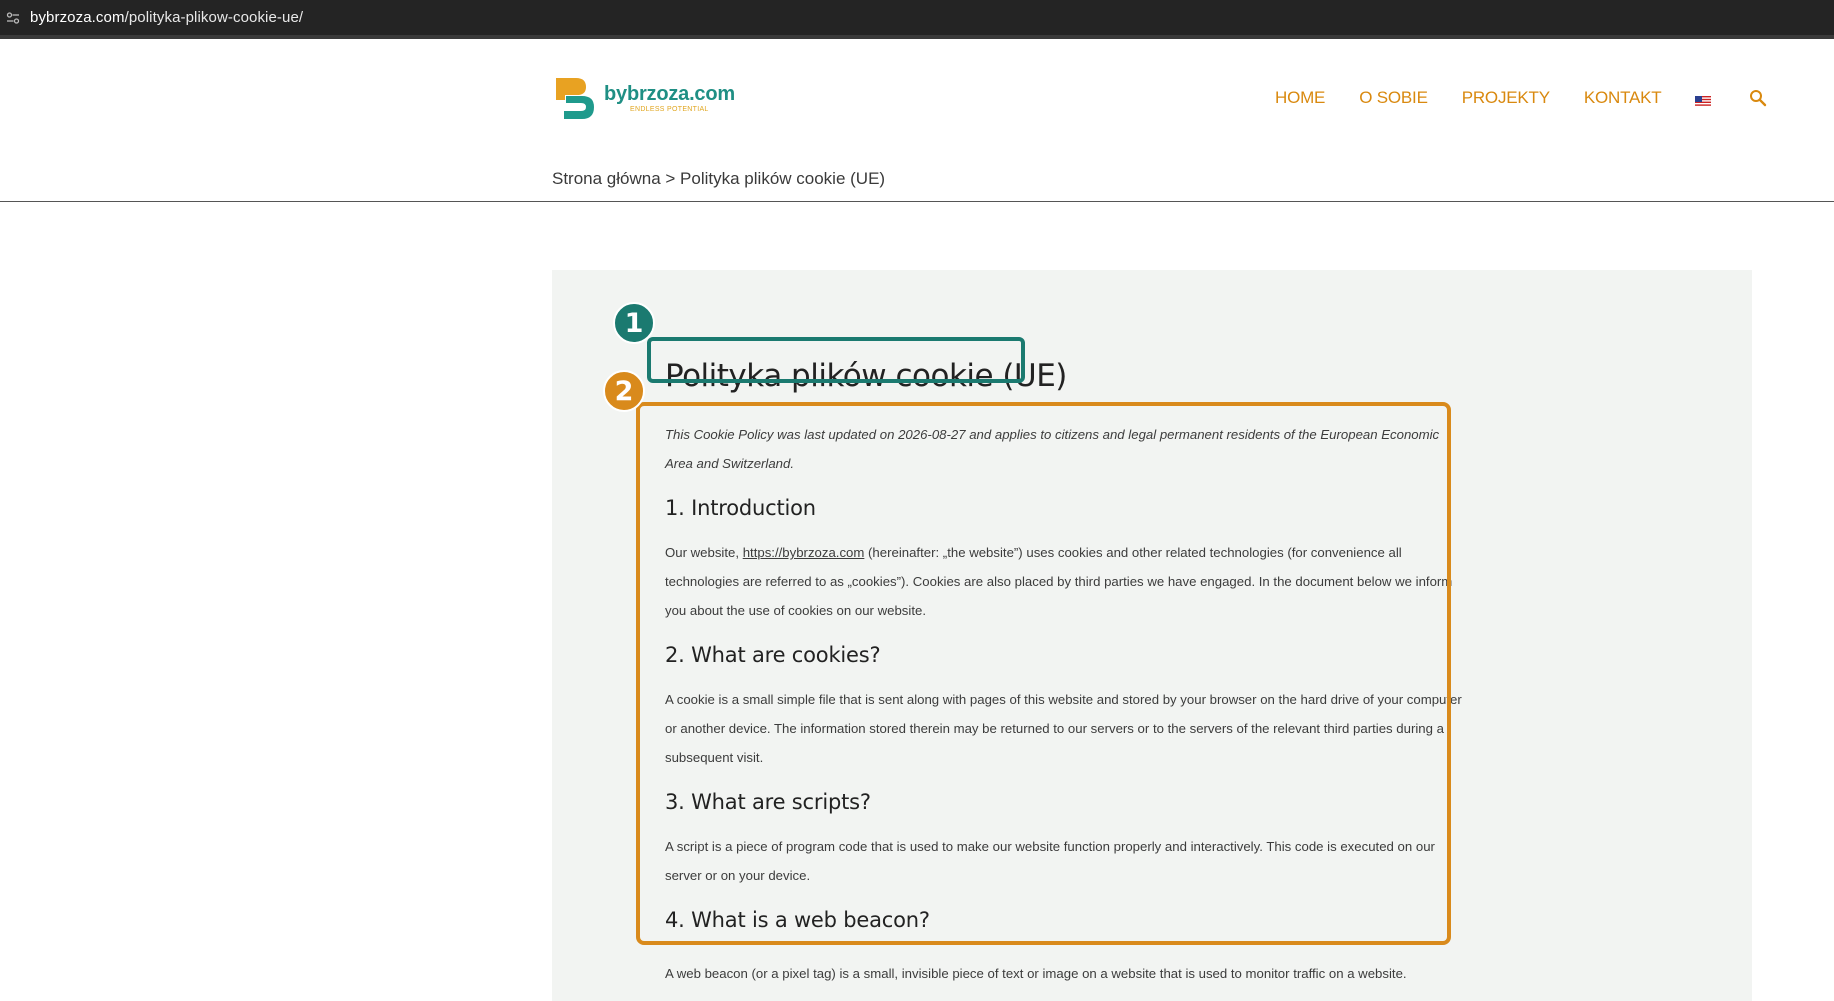 The width and height of the screenshot is (1834, 1001). What do you see at coordinates (1506, 98) in the screenshot?
I see `nav-projekty: PROJEKTY` at bounding box center [1506, 98].